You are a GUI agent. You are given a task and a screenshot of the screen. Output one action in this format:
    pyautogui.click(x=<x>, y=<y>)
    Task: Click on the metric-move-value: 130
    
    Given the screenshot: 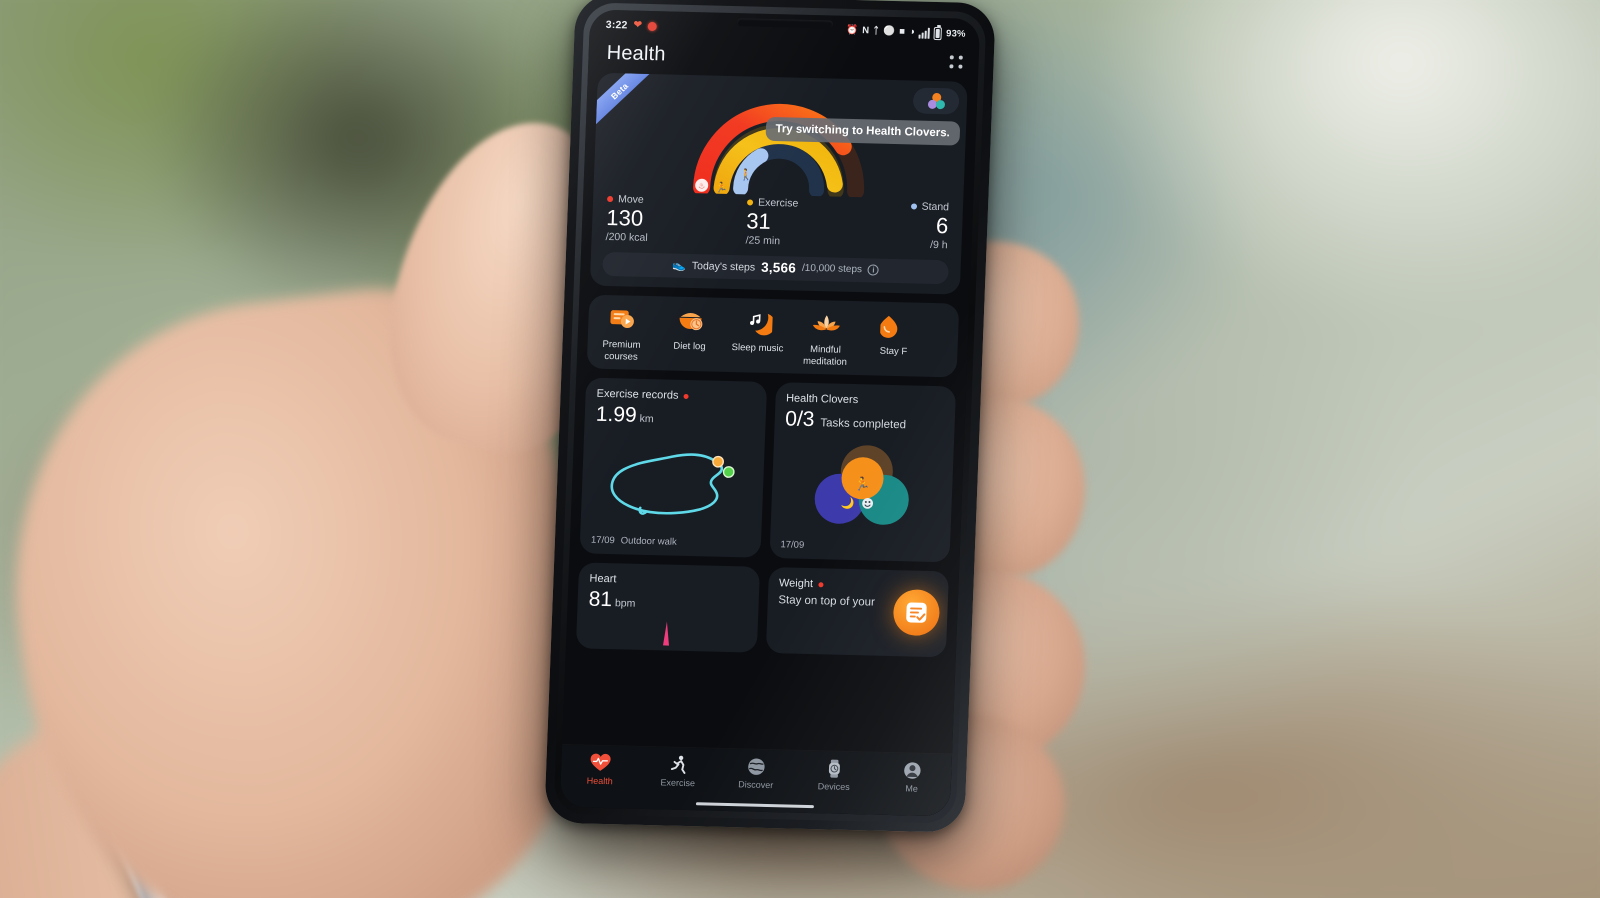 What is the action you would take?
    pyautogui.click(x=624, y=217)
    